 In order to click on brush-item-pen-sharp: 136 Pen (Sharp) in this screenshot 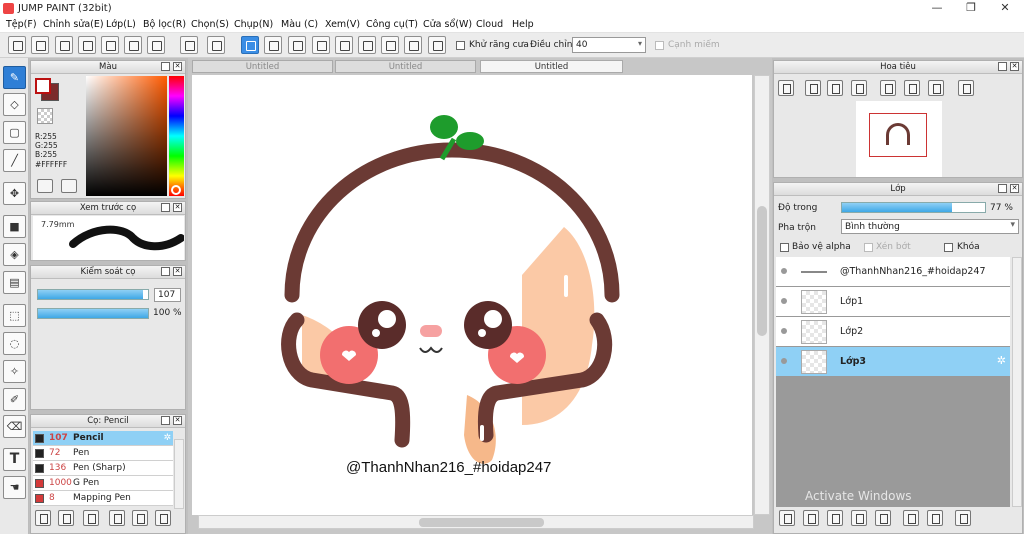, I will do `click(103, 468)`.